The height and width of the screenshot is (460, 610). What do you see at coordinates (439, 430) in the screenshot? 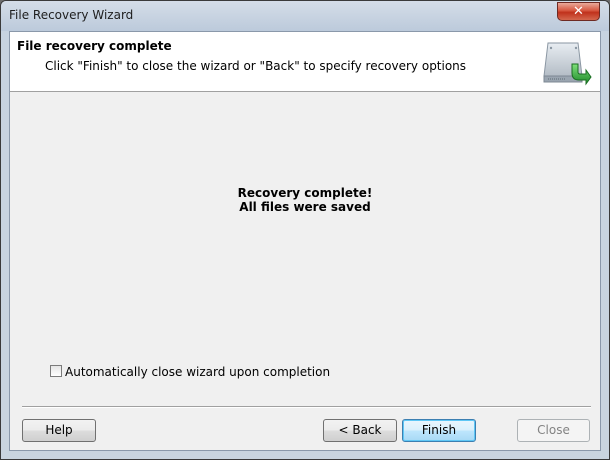
I see `finish-button: Finish` at bounding box center [439, 430].